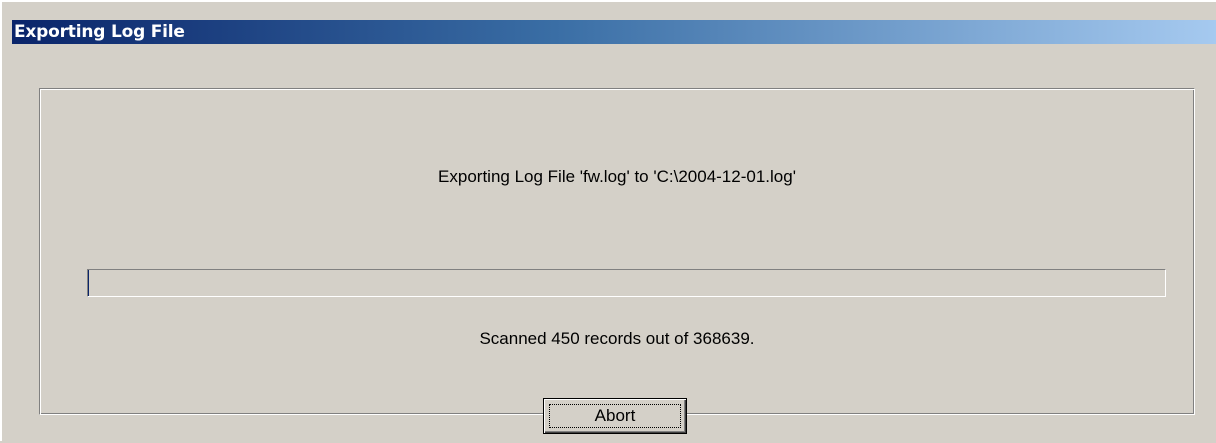 Image resolution: width=1216 pixels, height=443 pixels. I want to click on progress-fill, so click(89, 283).